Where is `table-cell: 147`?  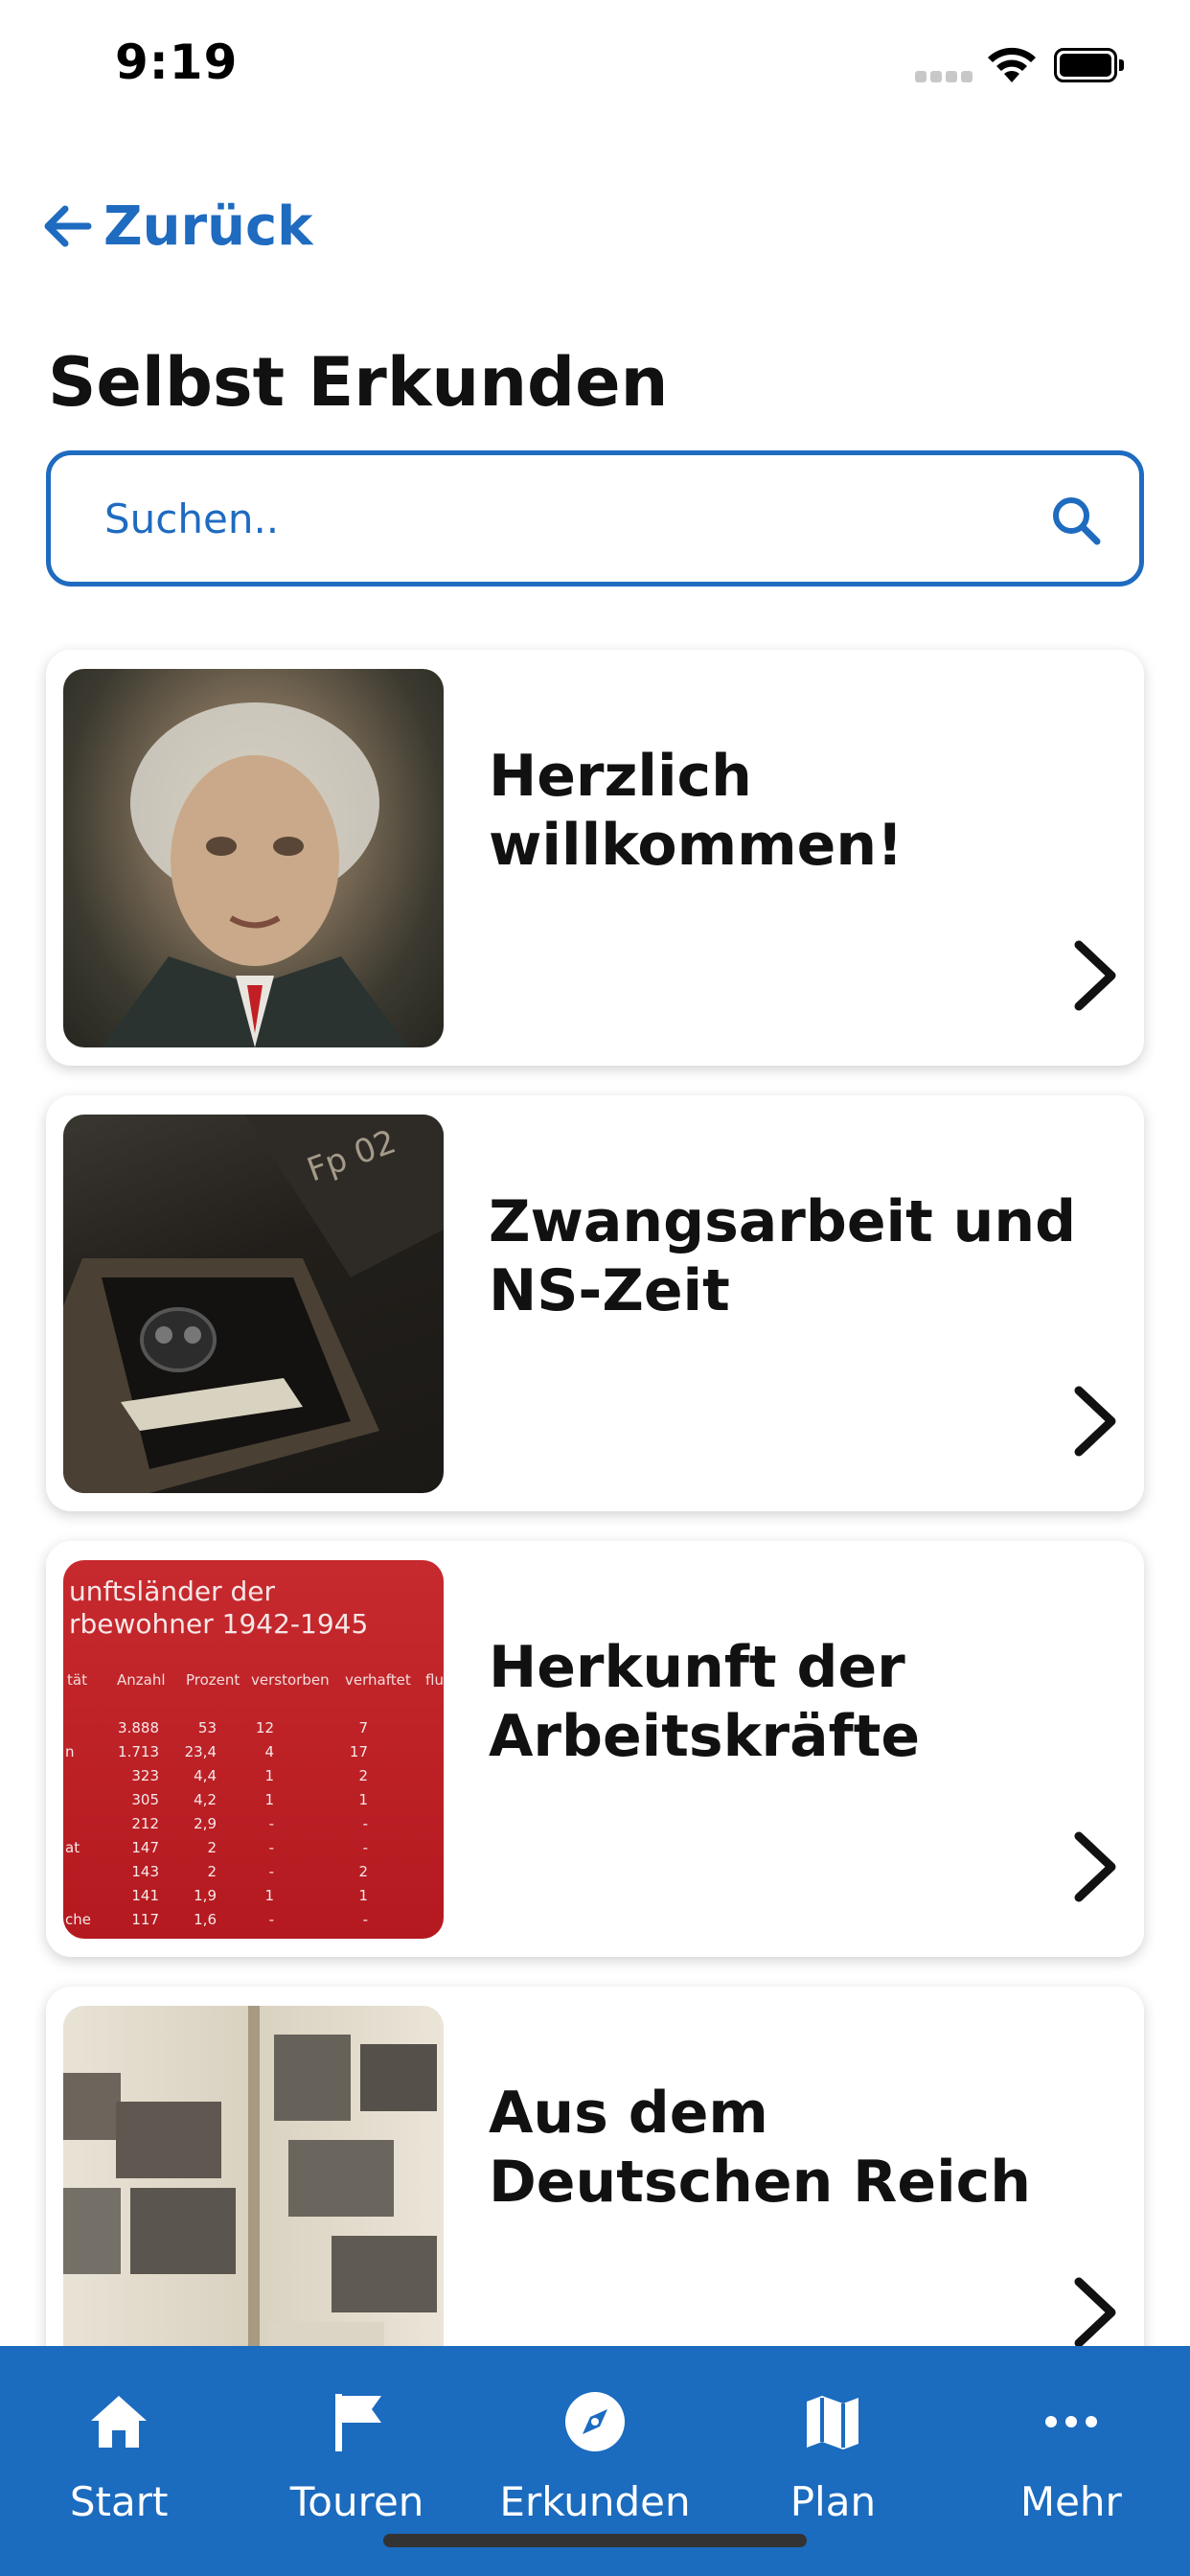 table-cell: 147 is located at coordinates (145, 1847).